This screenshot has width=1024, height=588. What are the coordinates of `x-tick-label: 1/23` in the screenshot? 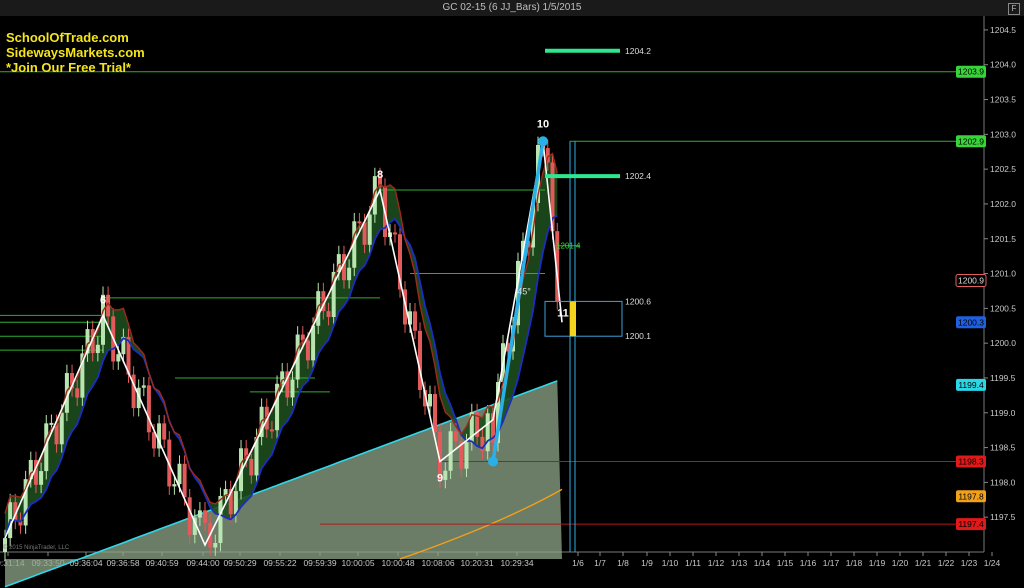 It's located at (969, 563).